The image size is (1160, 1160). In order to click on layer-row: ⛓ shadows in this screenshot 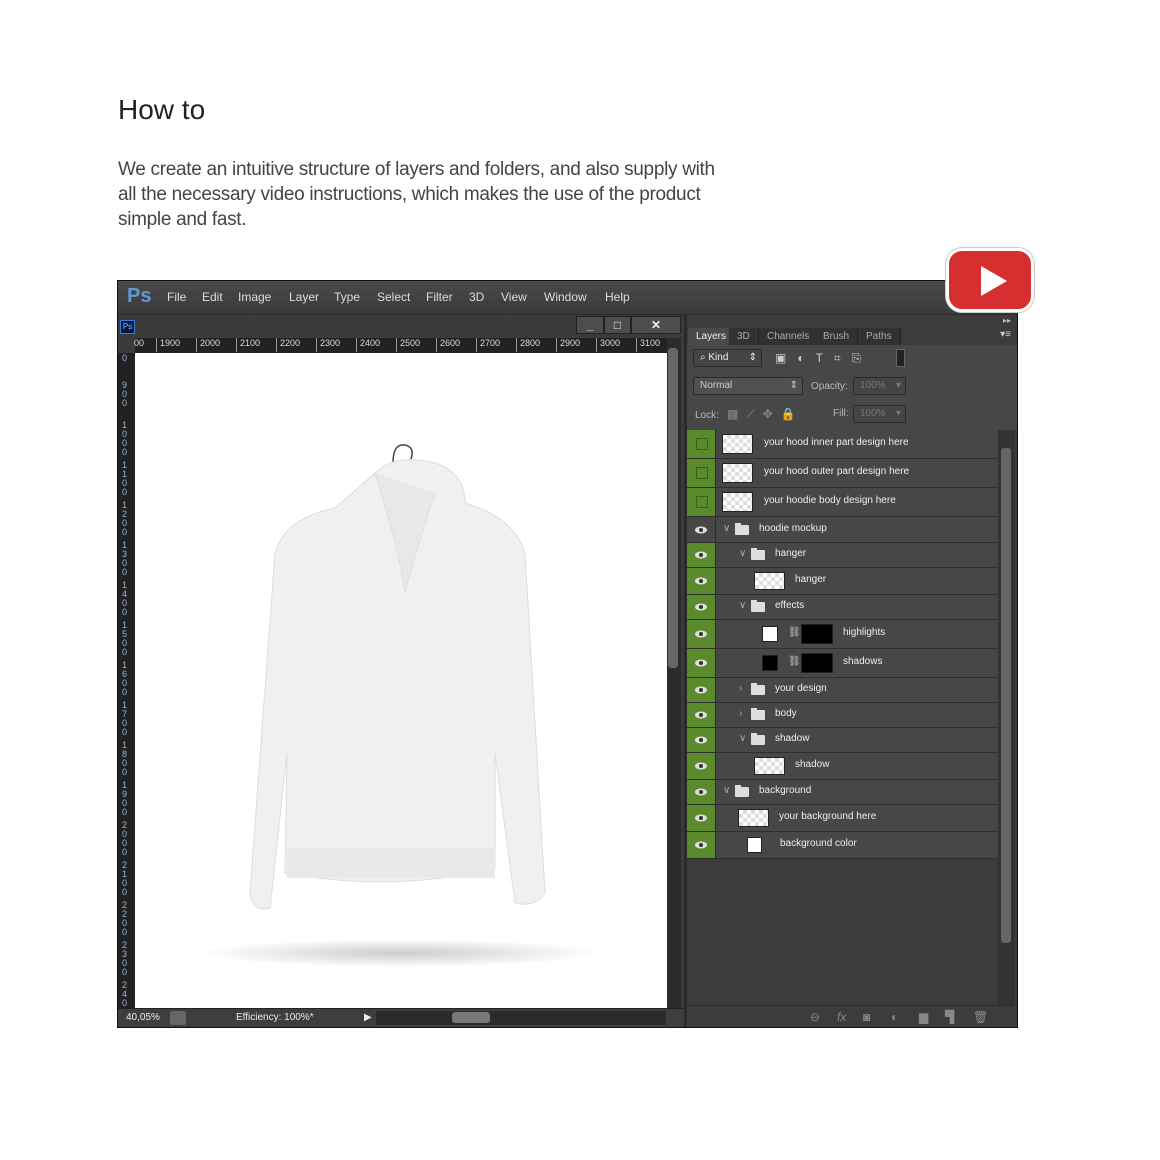, I will do `click(842, 663)`.